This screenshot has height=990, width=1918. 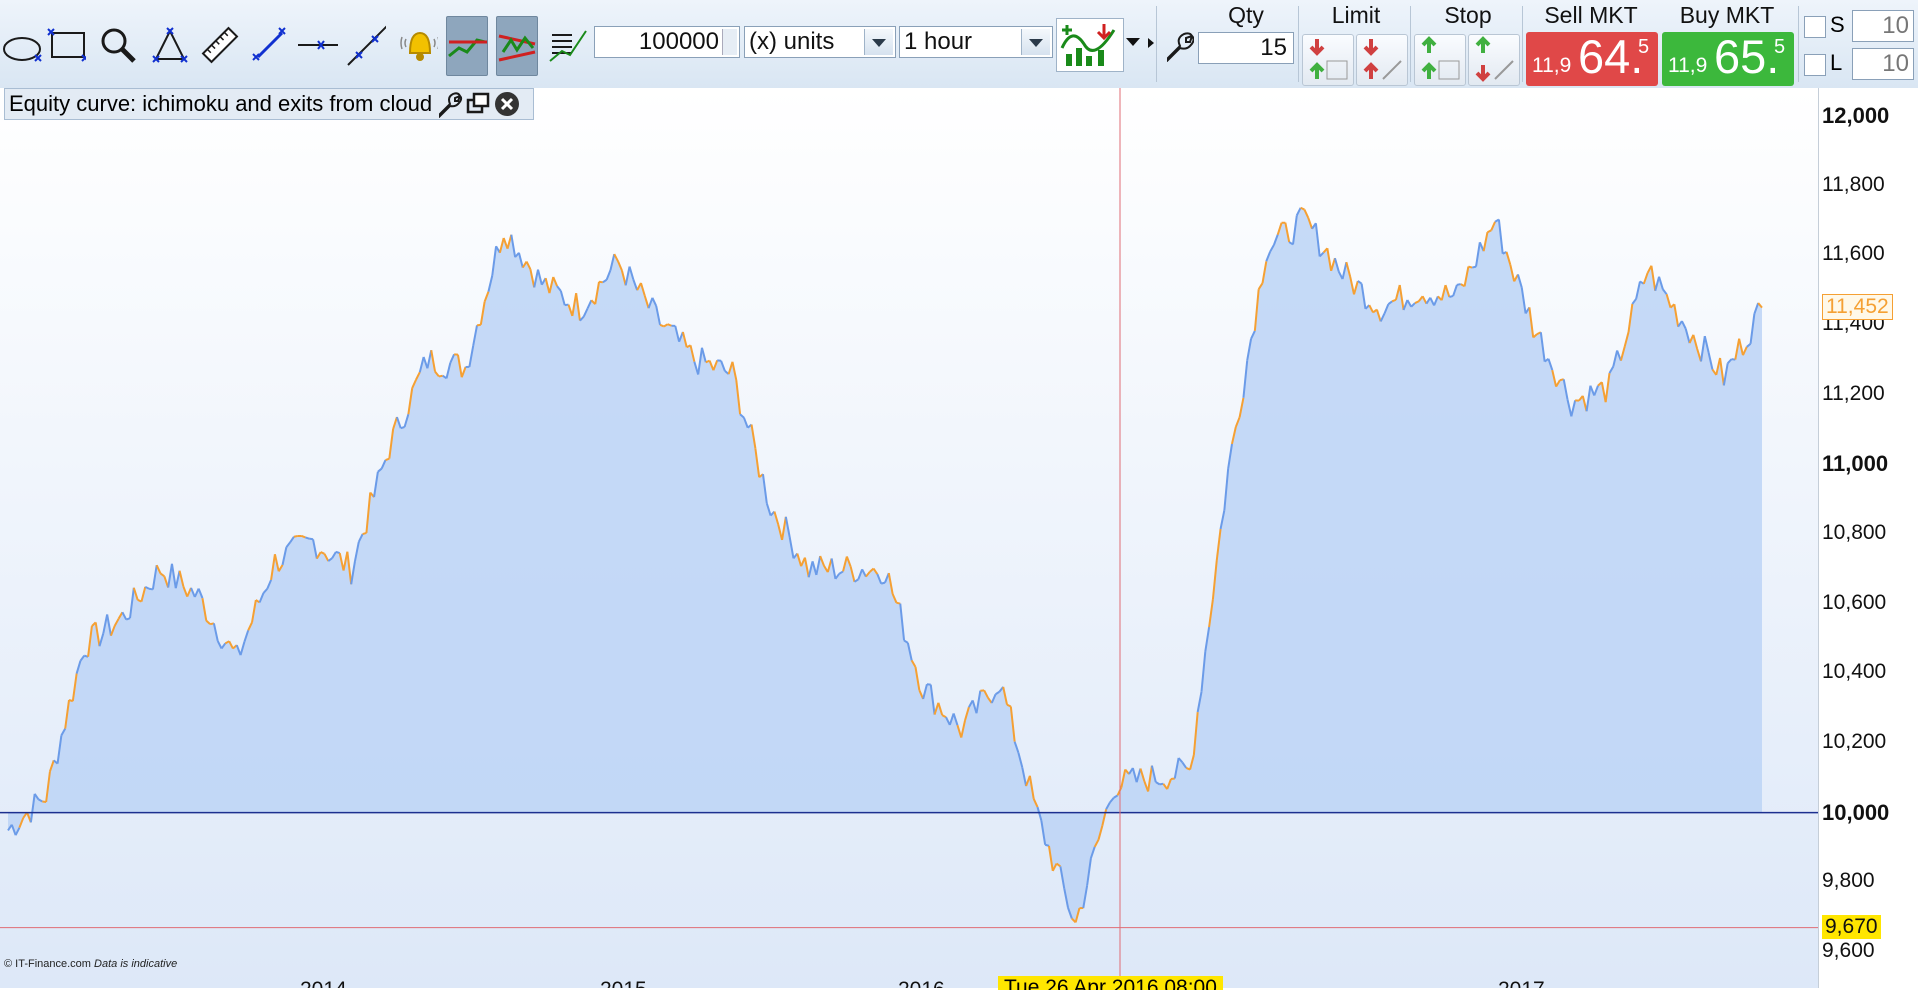 What do you see at coordinates (1356, 15) in the screenshot?
I see `limit-label: Limit` at bounding box center [1356, 15].